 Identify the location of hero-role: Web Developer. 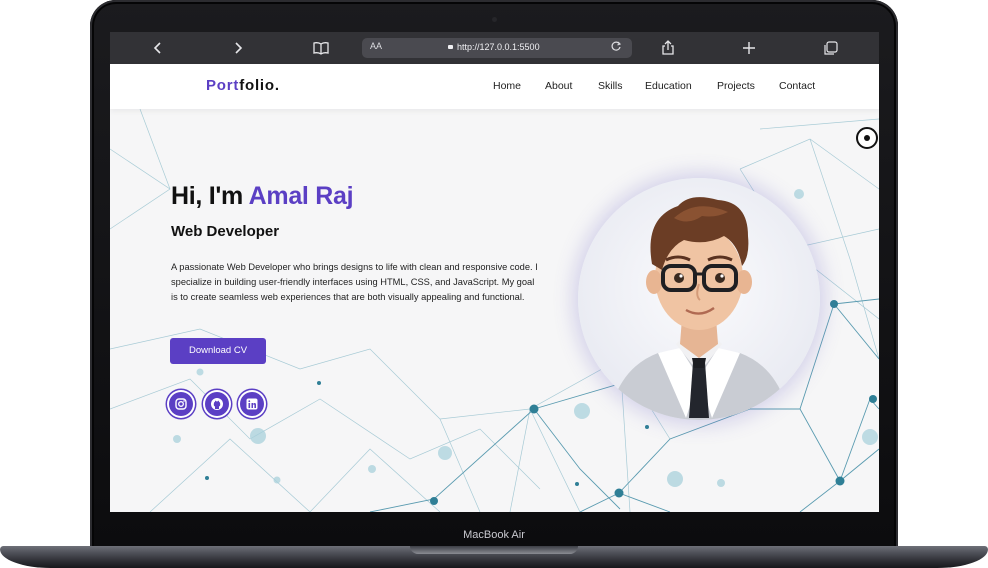
(225, 231).